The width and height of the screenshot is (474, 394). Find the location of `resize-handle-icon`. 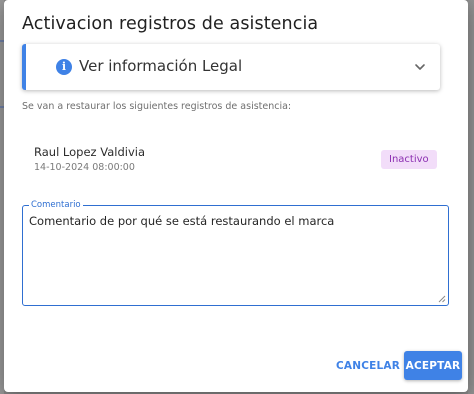

resize-handle-icon is located at coordinates (442, 299).